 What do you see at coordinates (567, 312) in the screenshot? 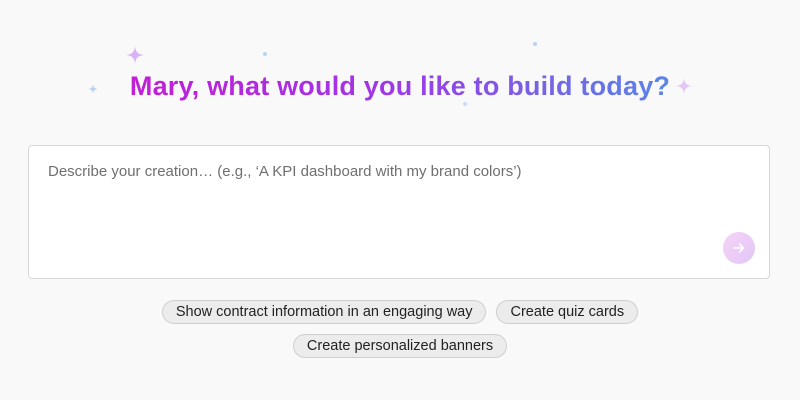
I see `suggestion-chip-quiz-cards: Create quiz cards` at bounding box center [567, 312].